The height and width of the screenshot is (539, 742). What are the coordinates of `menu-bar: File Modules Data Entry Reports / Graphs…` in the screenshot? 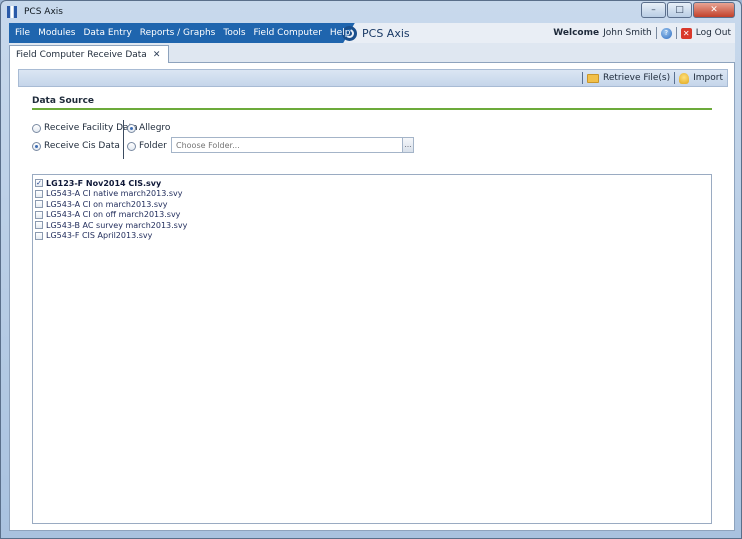 It's located at (372, 33).